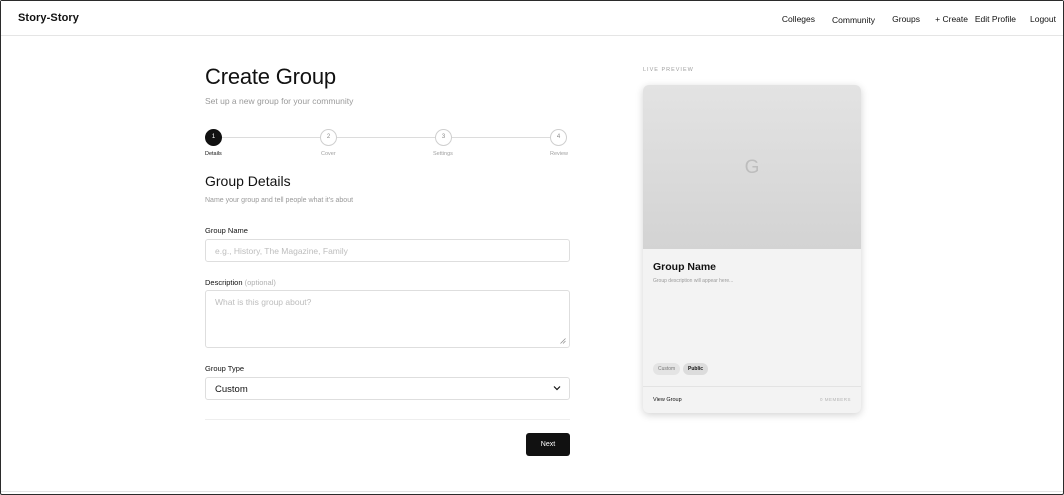 The width and height of the screenshot is (1064, 495). What do you see at coordinates (226, 230) in the screenshot?
I see `group-name-label: Group Name` at bounding box center [226, 230].